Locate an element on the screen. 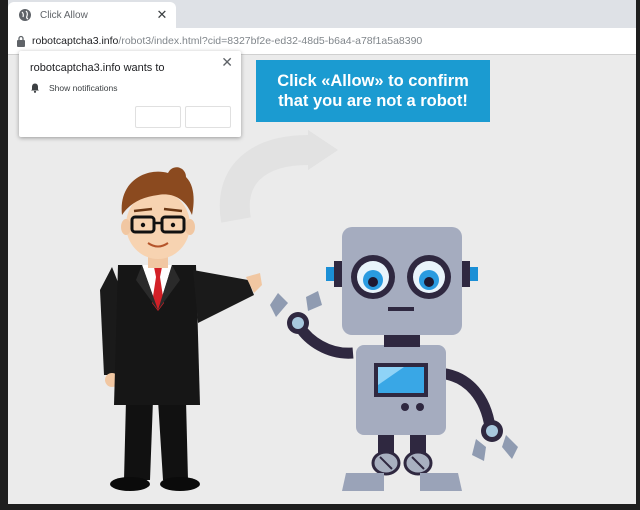 The width and height of the screenshot is (640, 510). url-host: robotcaptcha3.info is located at coordinates (75, 41).